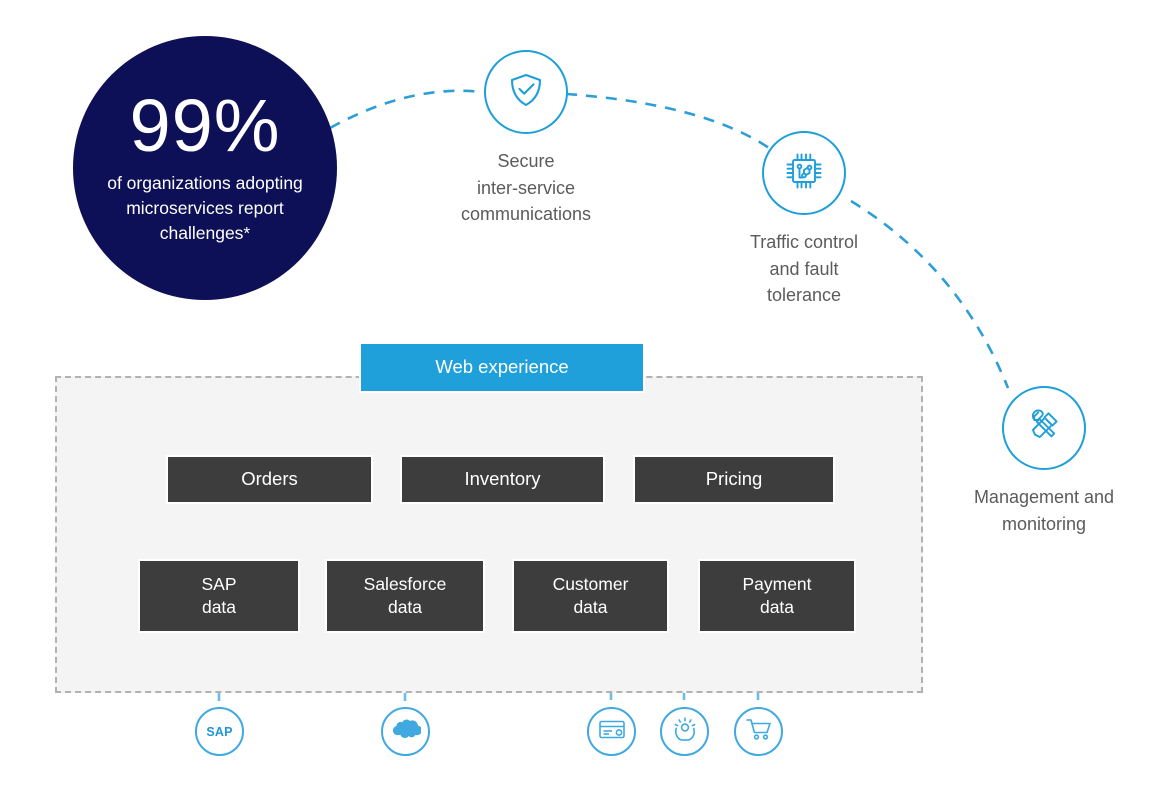 This screenshot has width=1154, height=786. I want to click on microchip-icon, so click(804, 173).